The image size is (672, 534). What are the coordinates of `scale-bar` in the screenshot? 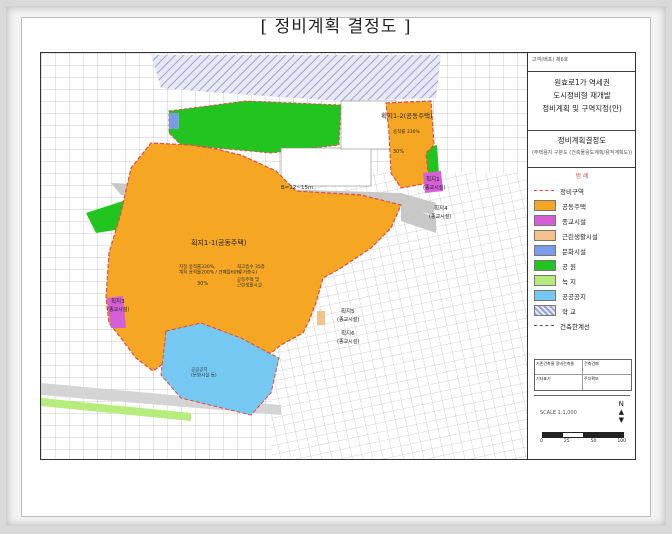 It's located at (583, 435).